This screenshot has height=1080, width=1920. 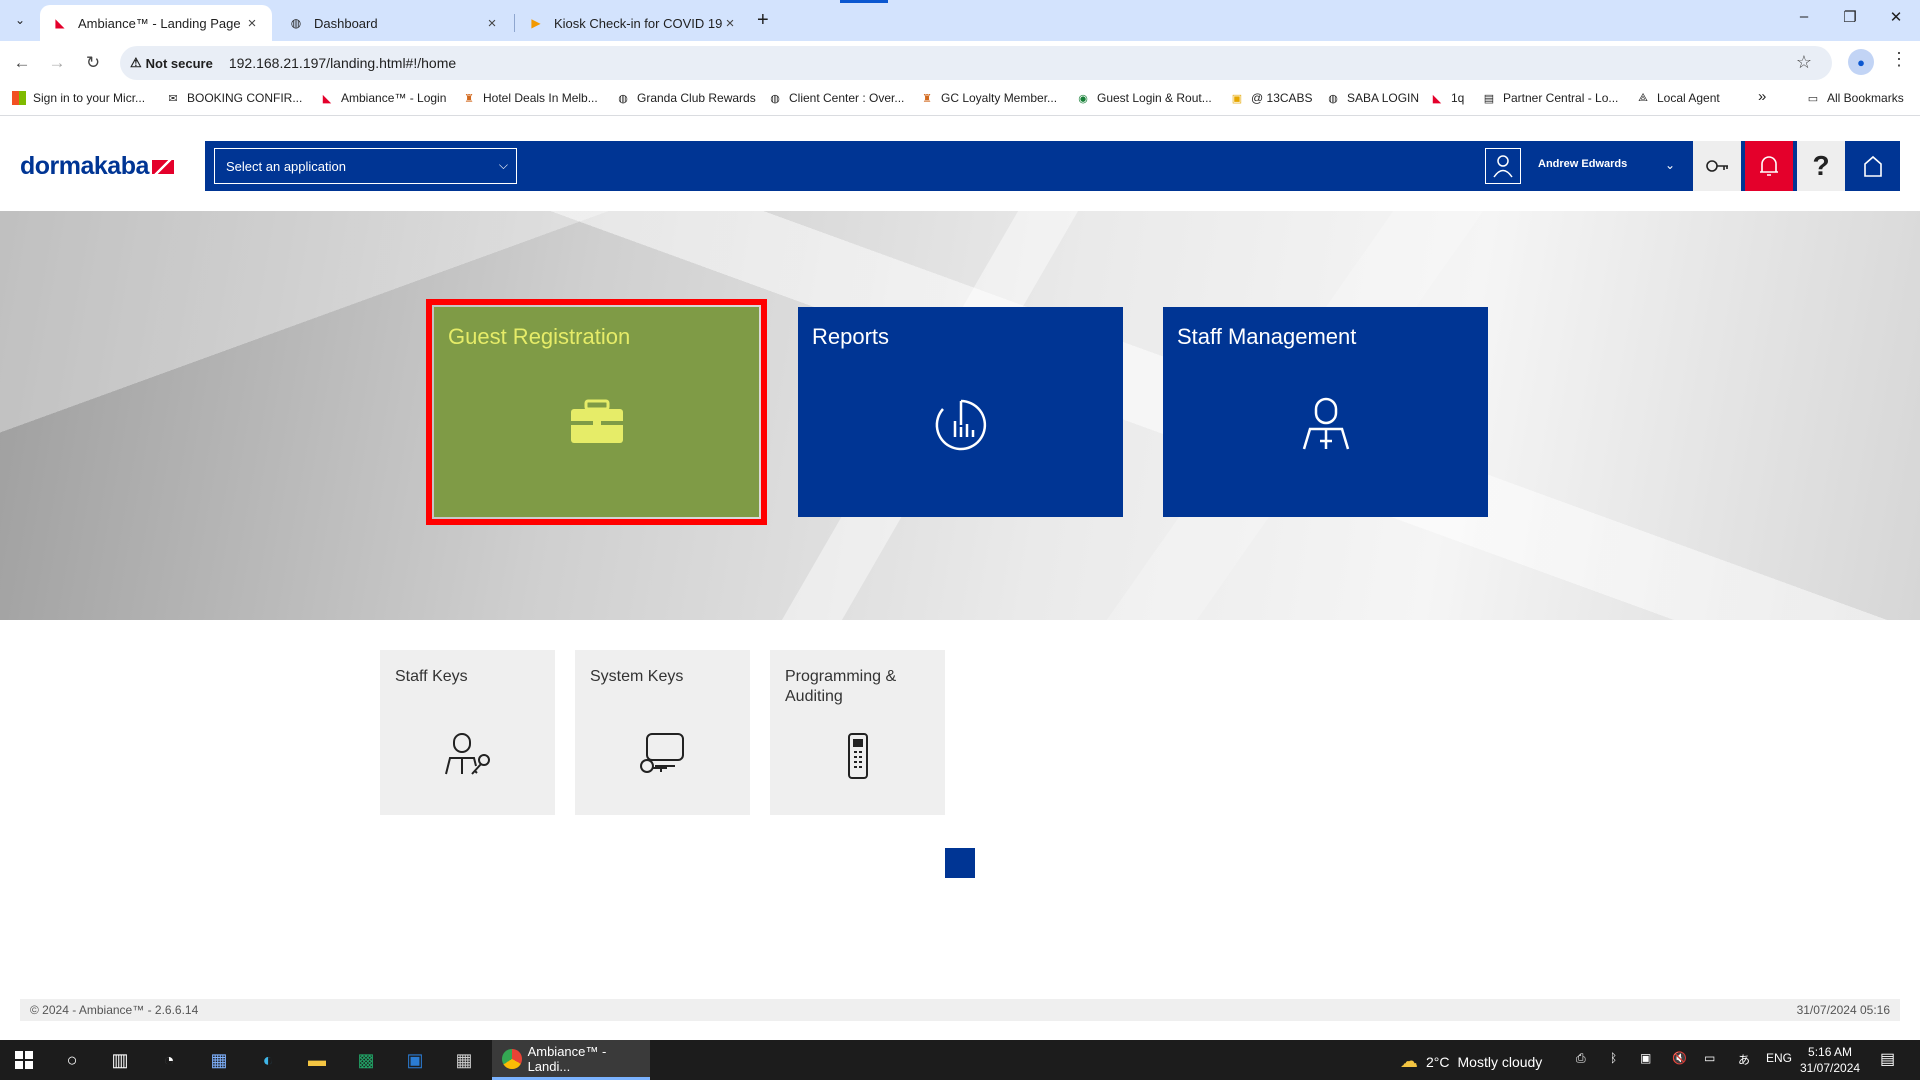 I want to click on bookmark-local-agent: ⟁ Local Agent, so click(x=1678, y=98).